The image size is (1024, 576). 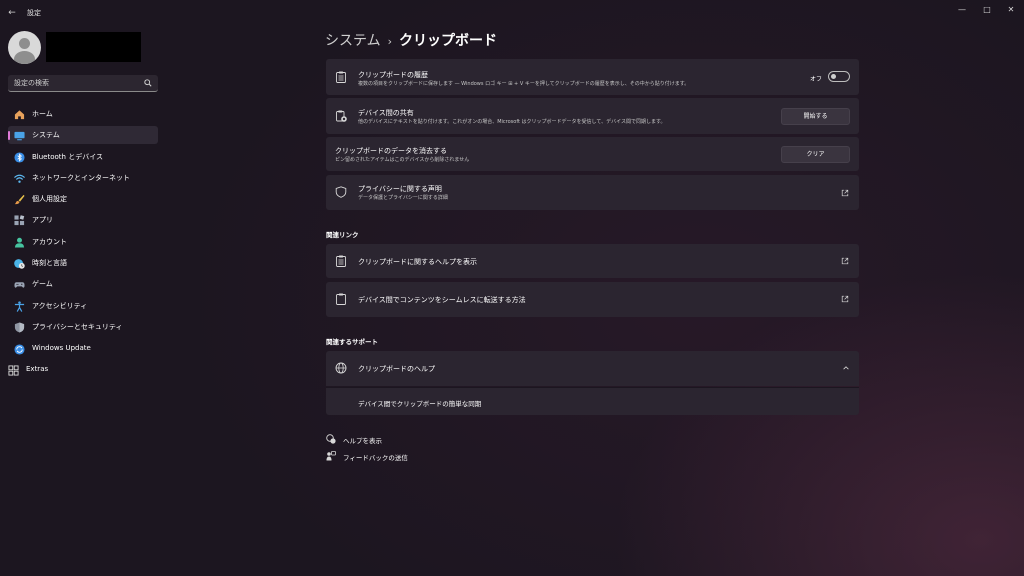 What do you see at coordinates (448, 41) in the screenshot?
I see `page-title: クリップボード` at bounding box center [448, 41].